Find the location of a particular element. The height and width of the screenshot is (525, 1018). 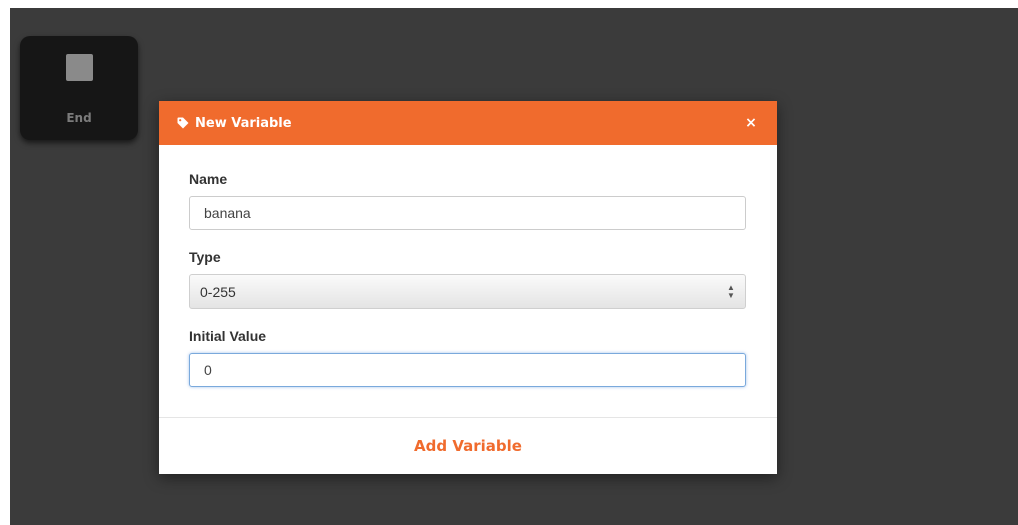

close-button: × is located at coordinates (751, 123).